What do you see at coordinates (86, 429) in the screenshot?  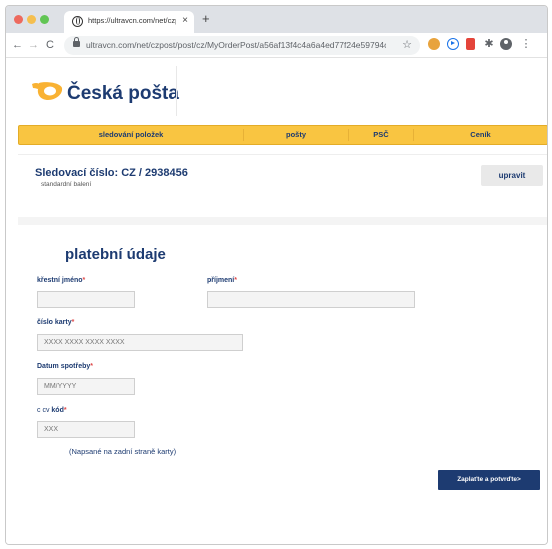 I see `cvv-input` at bounding box center [86, 429].